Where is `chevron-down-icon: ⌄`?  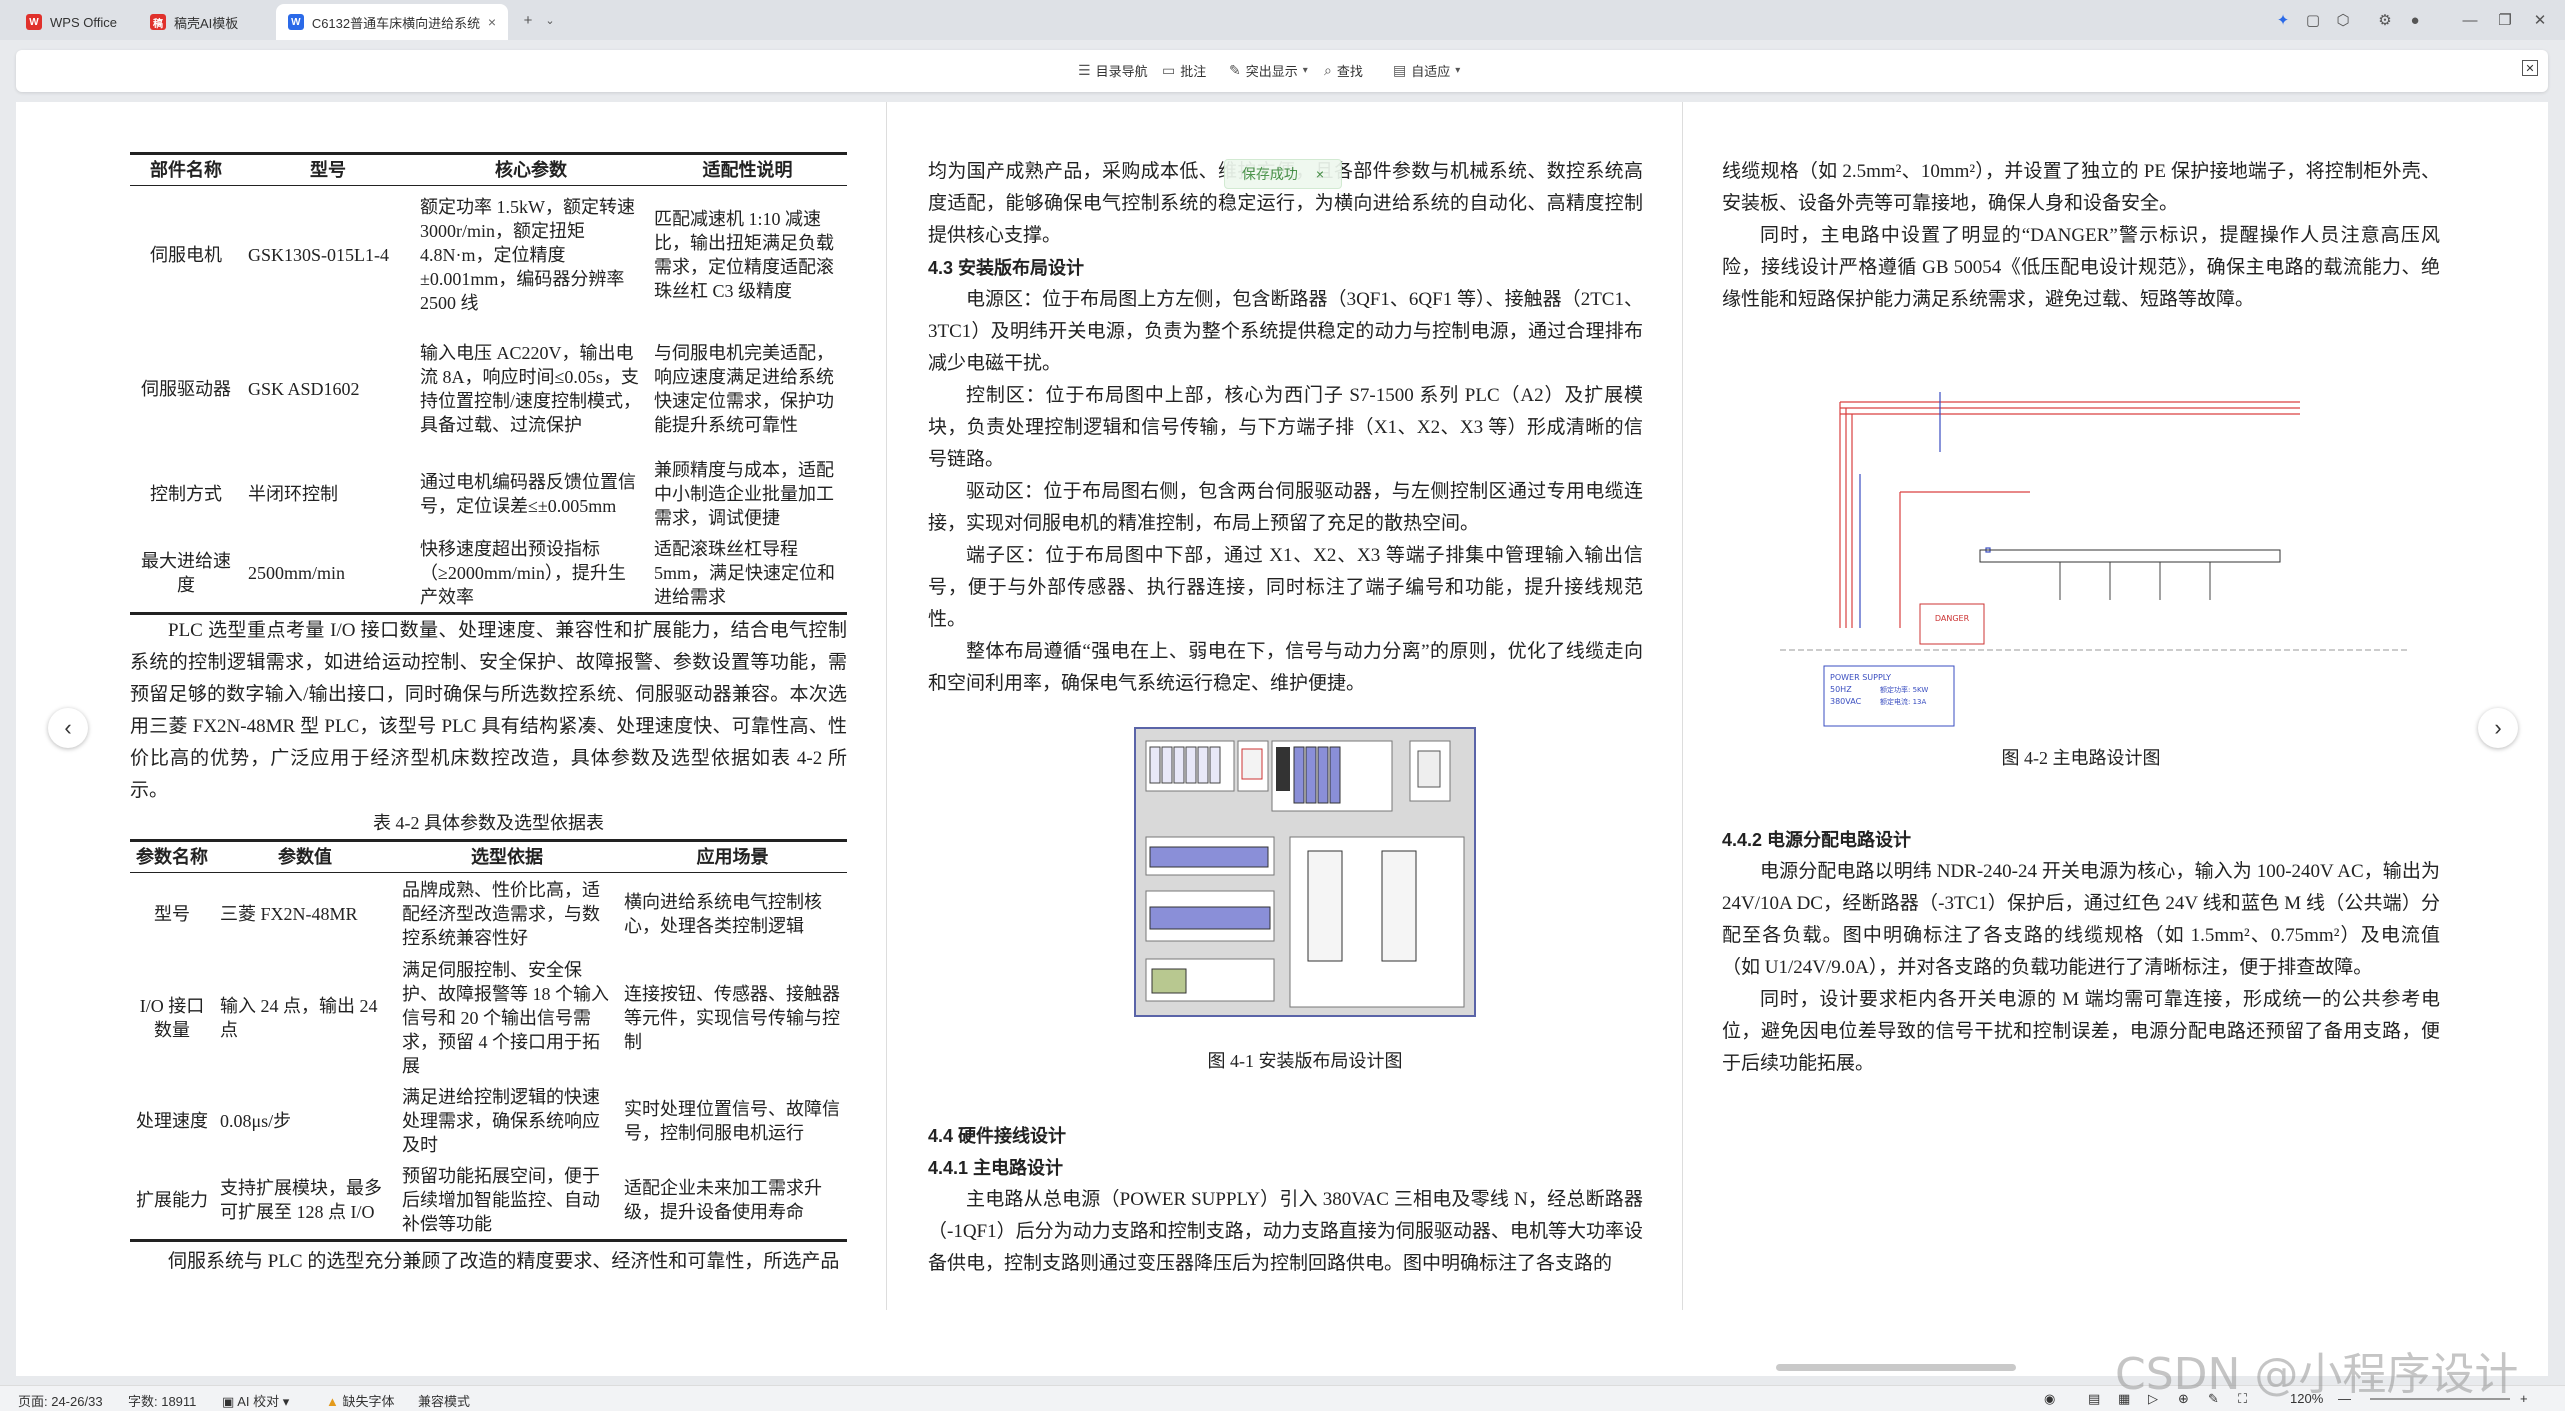
chevron-down-icon: ⌄ is located at coordinates (550, 20).